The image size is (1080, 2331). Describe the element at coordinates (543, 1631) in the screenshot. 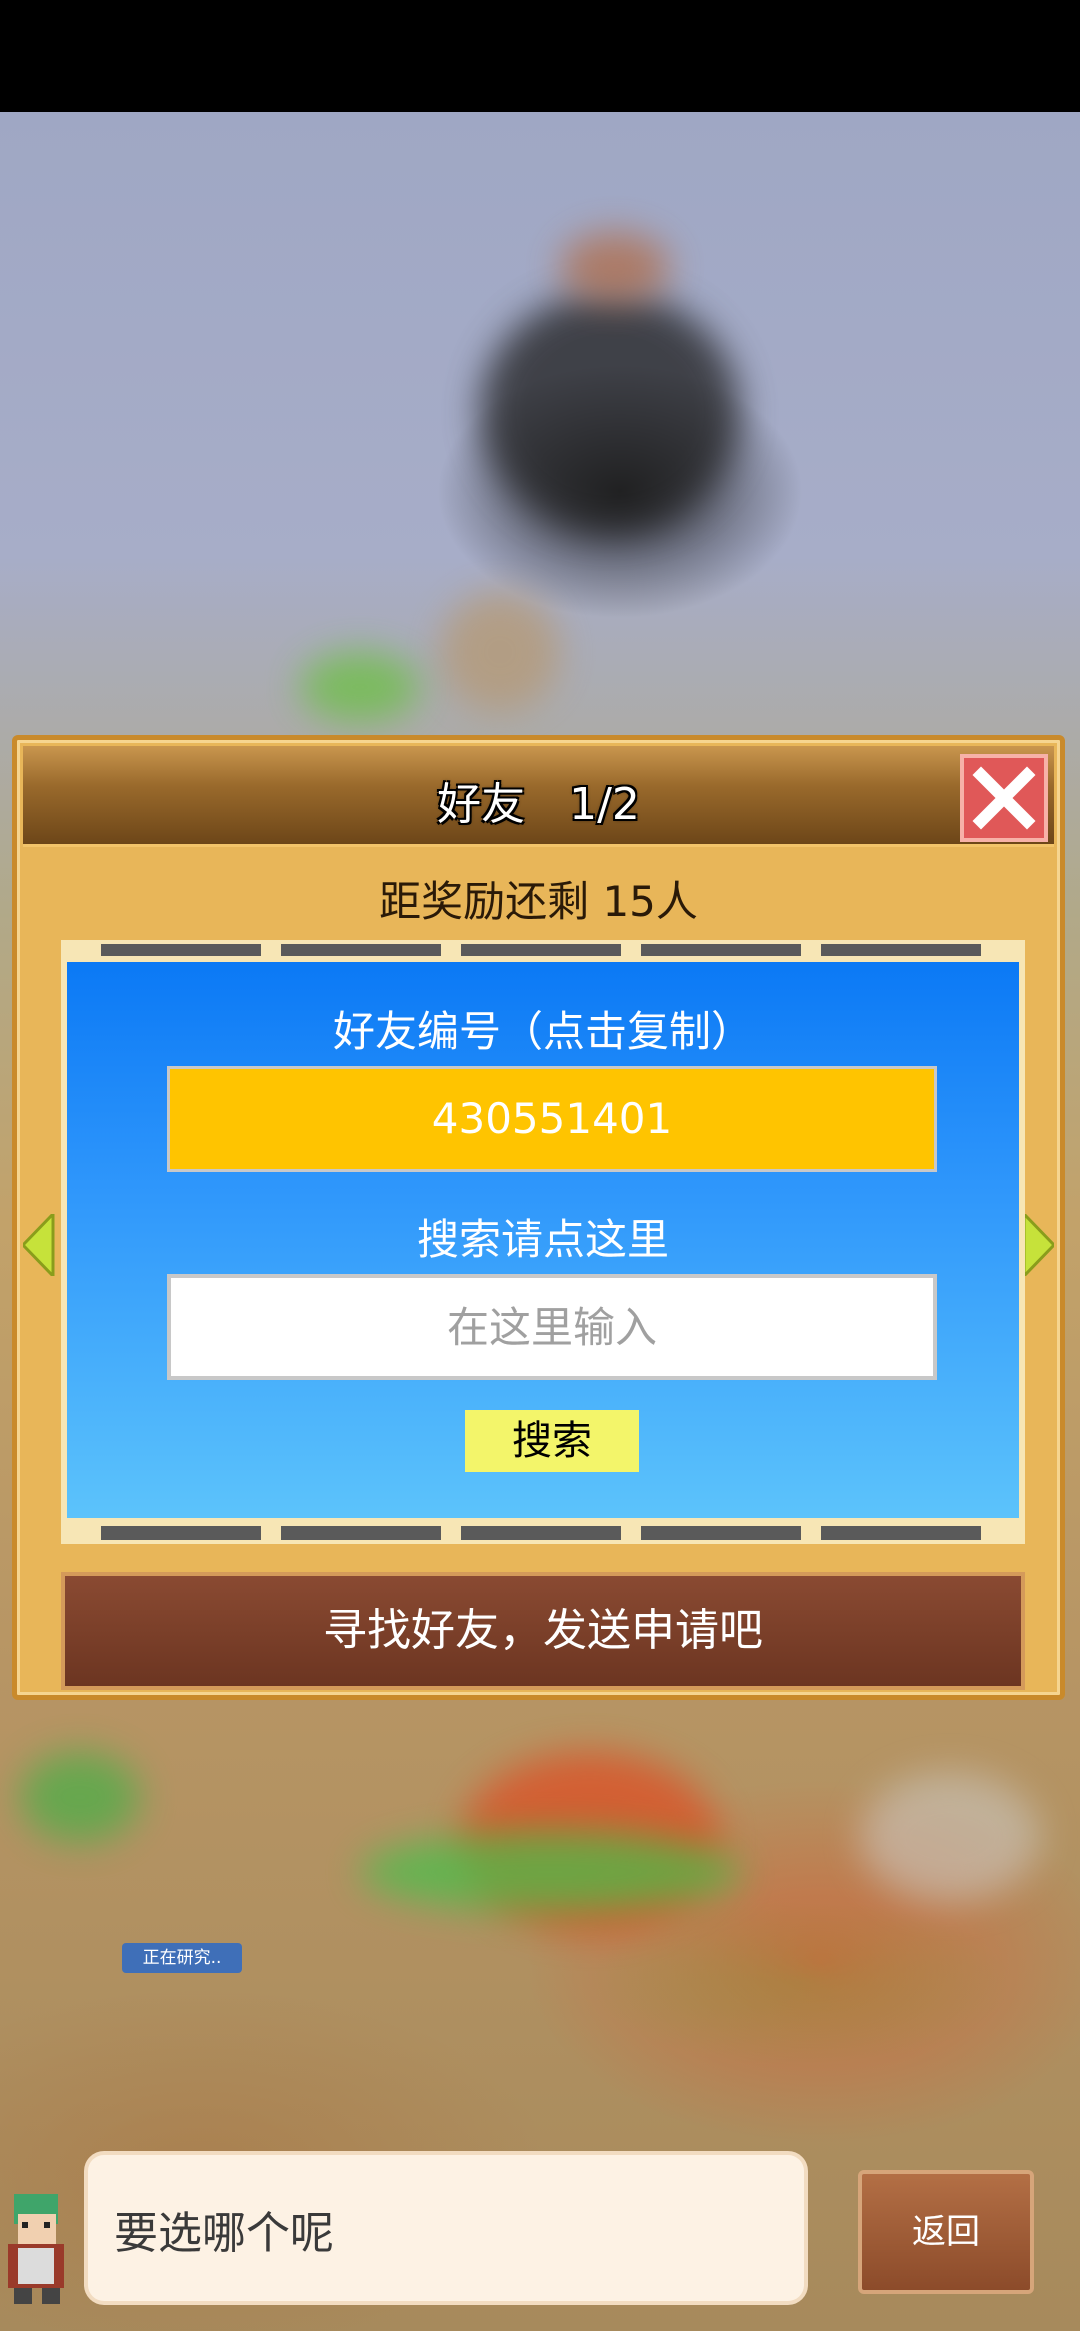

I see `find-friends-button: 寻找好友，发送申请吧` at that location.